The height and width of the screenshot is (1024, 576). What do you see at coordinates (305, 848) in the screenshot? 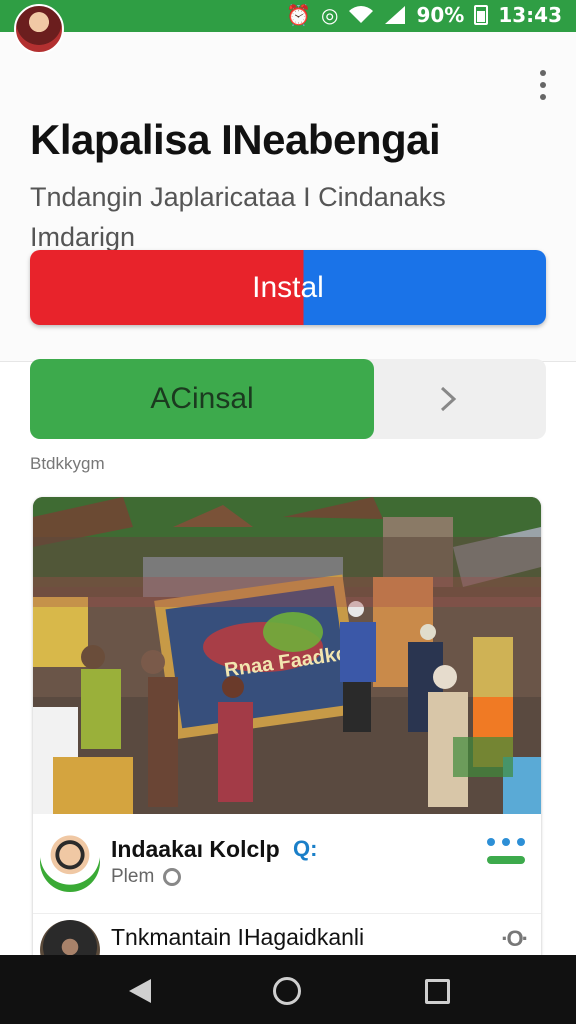
I see `verified-icon: Q:` at bounding box center [305, 848].